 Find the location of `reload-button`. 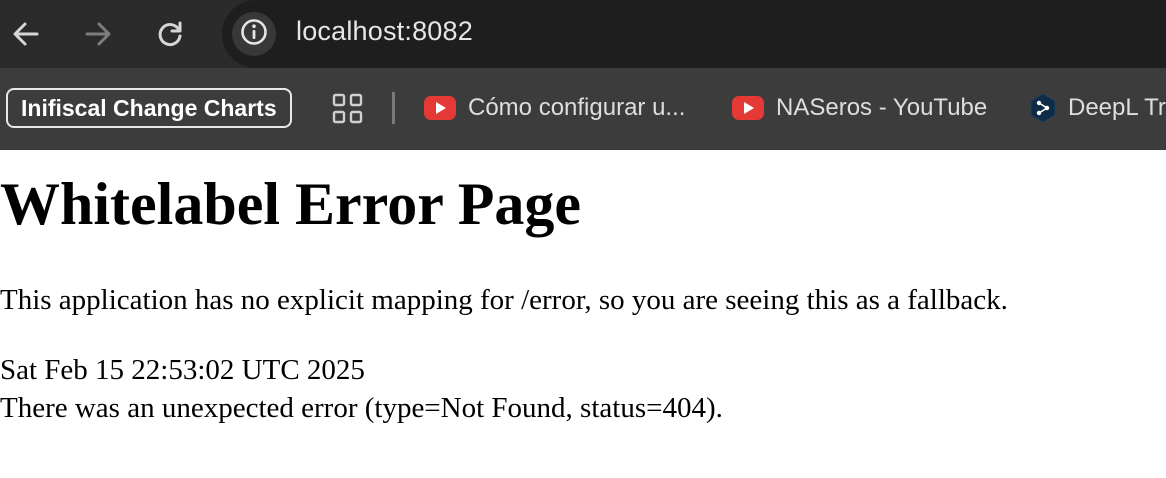

reload-button is located at coordinates (170, 34).